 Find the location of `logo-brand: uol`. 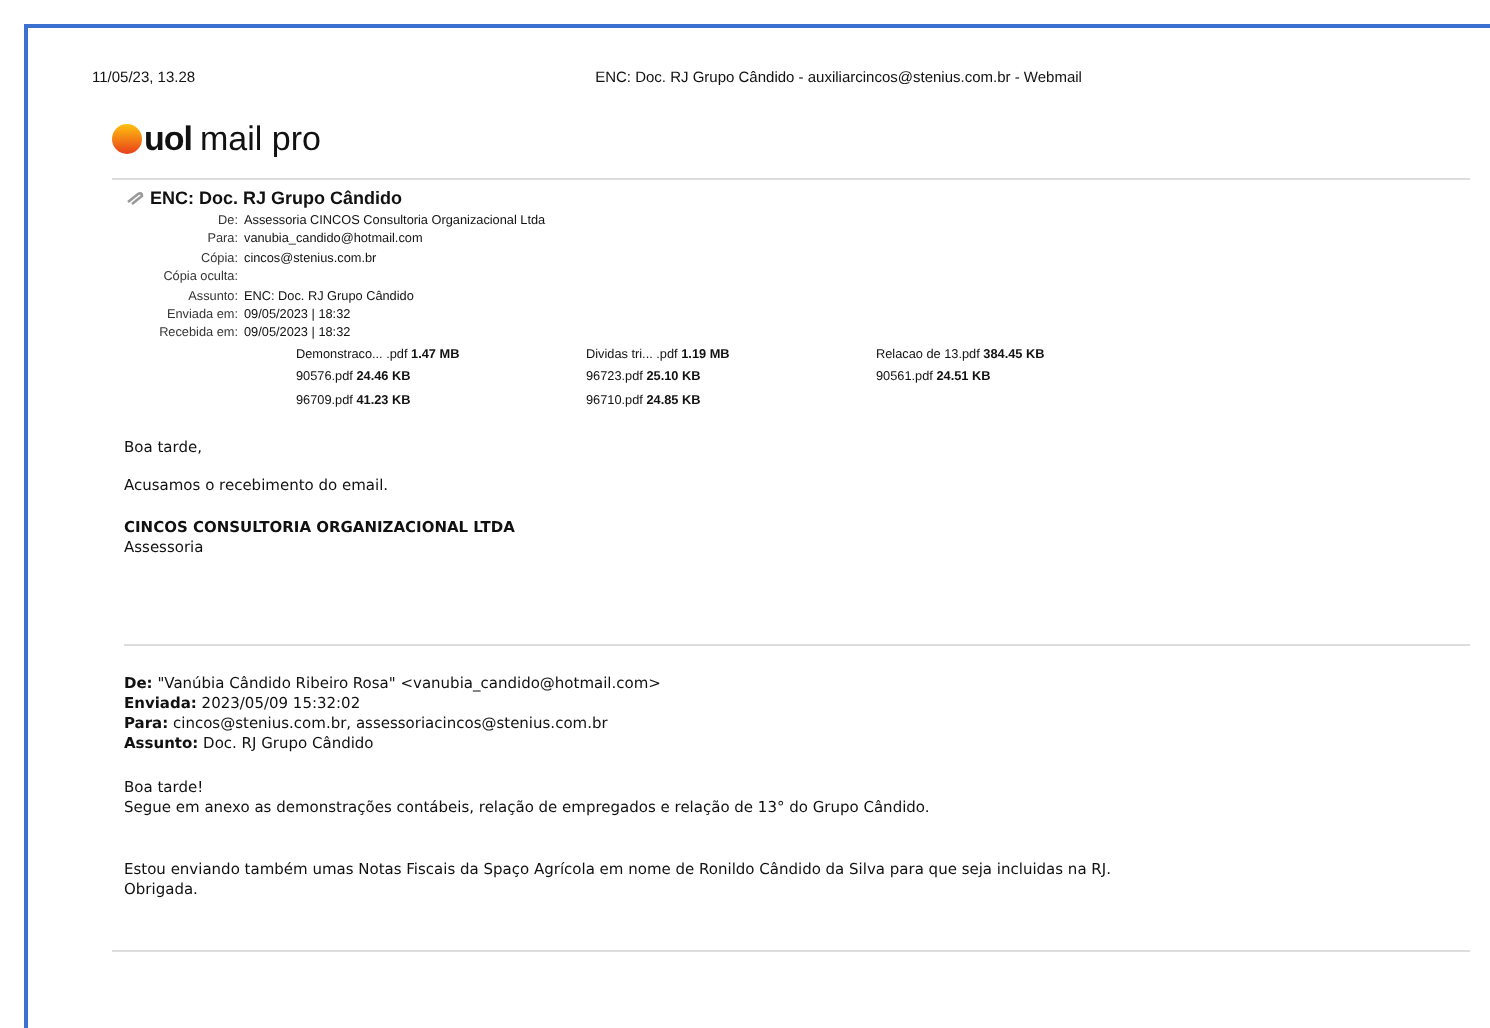

logo-brand: uol is located at coordinates (168, 138).